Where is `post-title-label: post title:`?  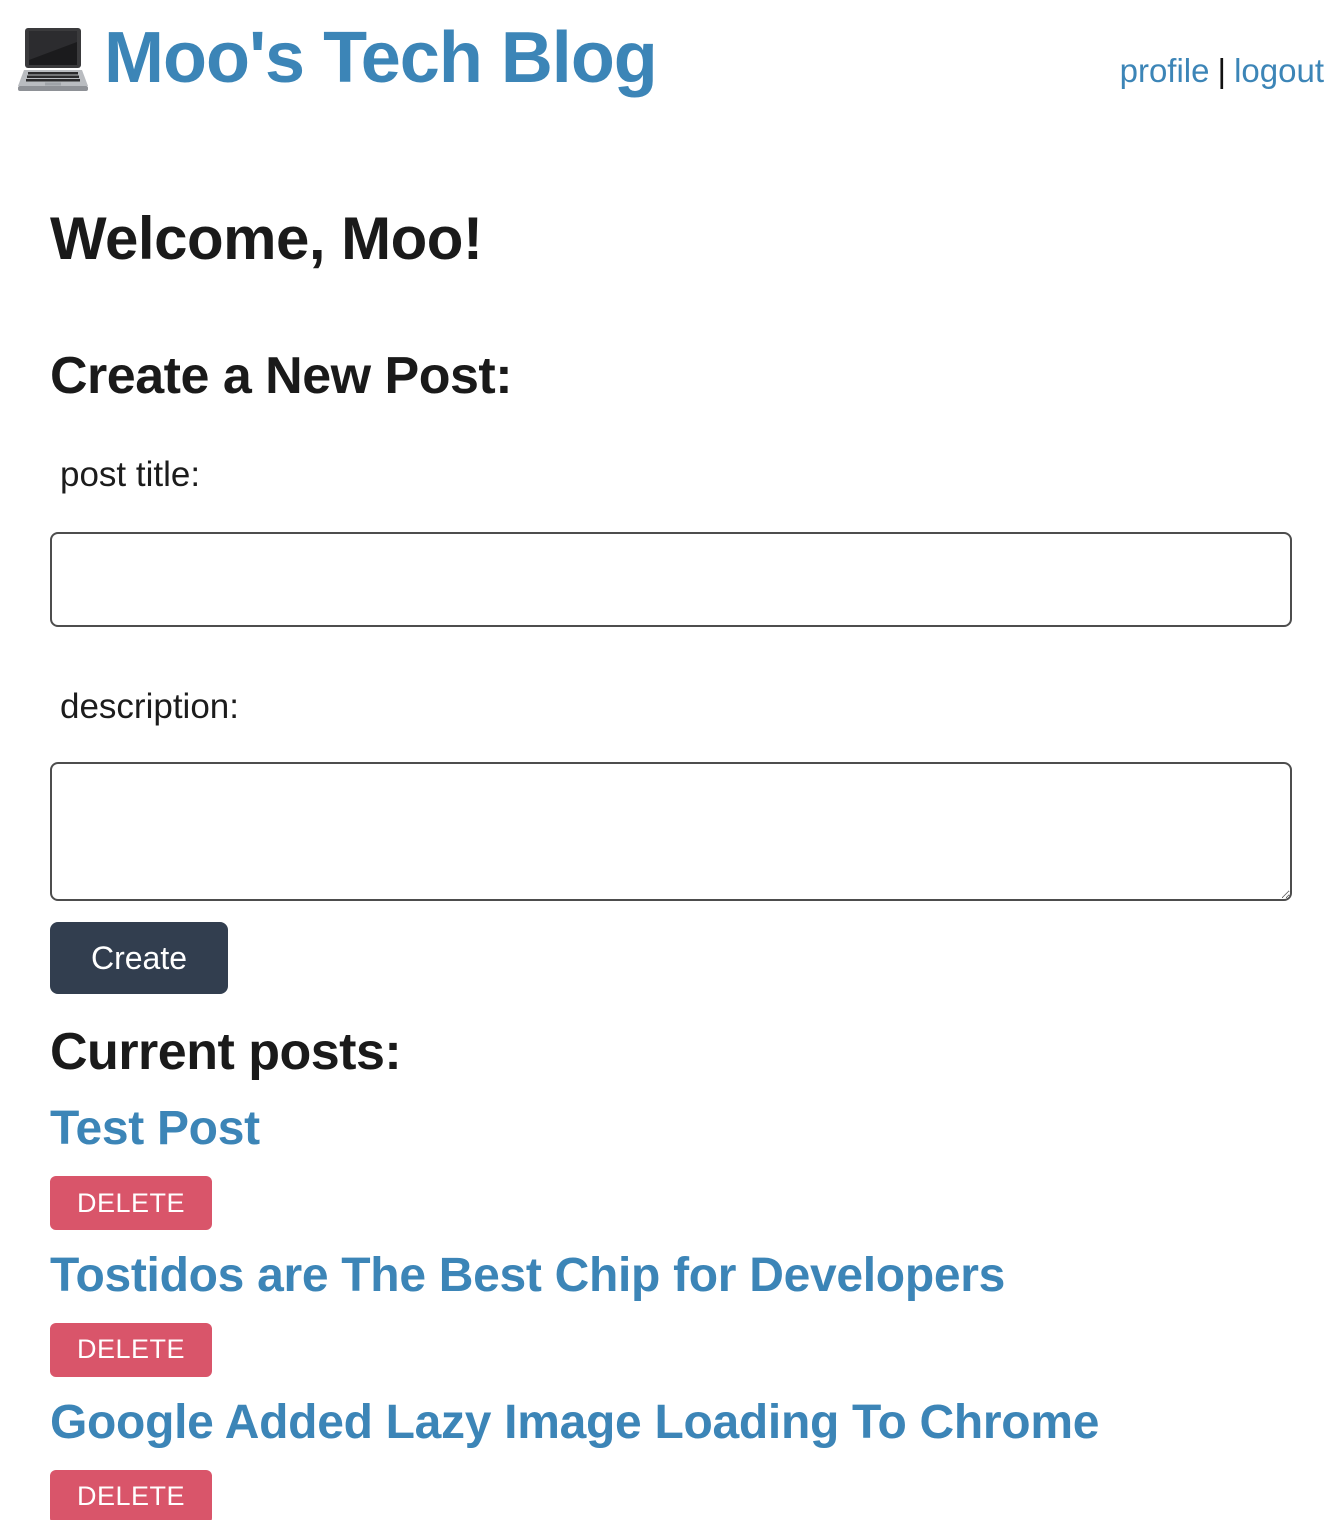
post-title-label: post title: is located at coordinates (130, 475).